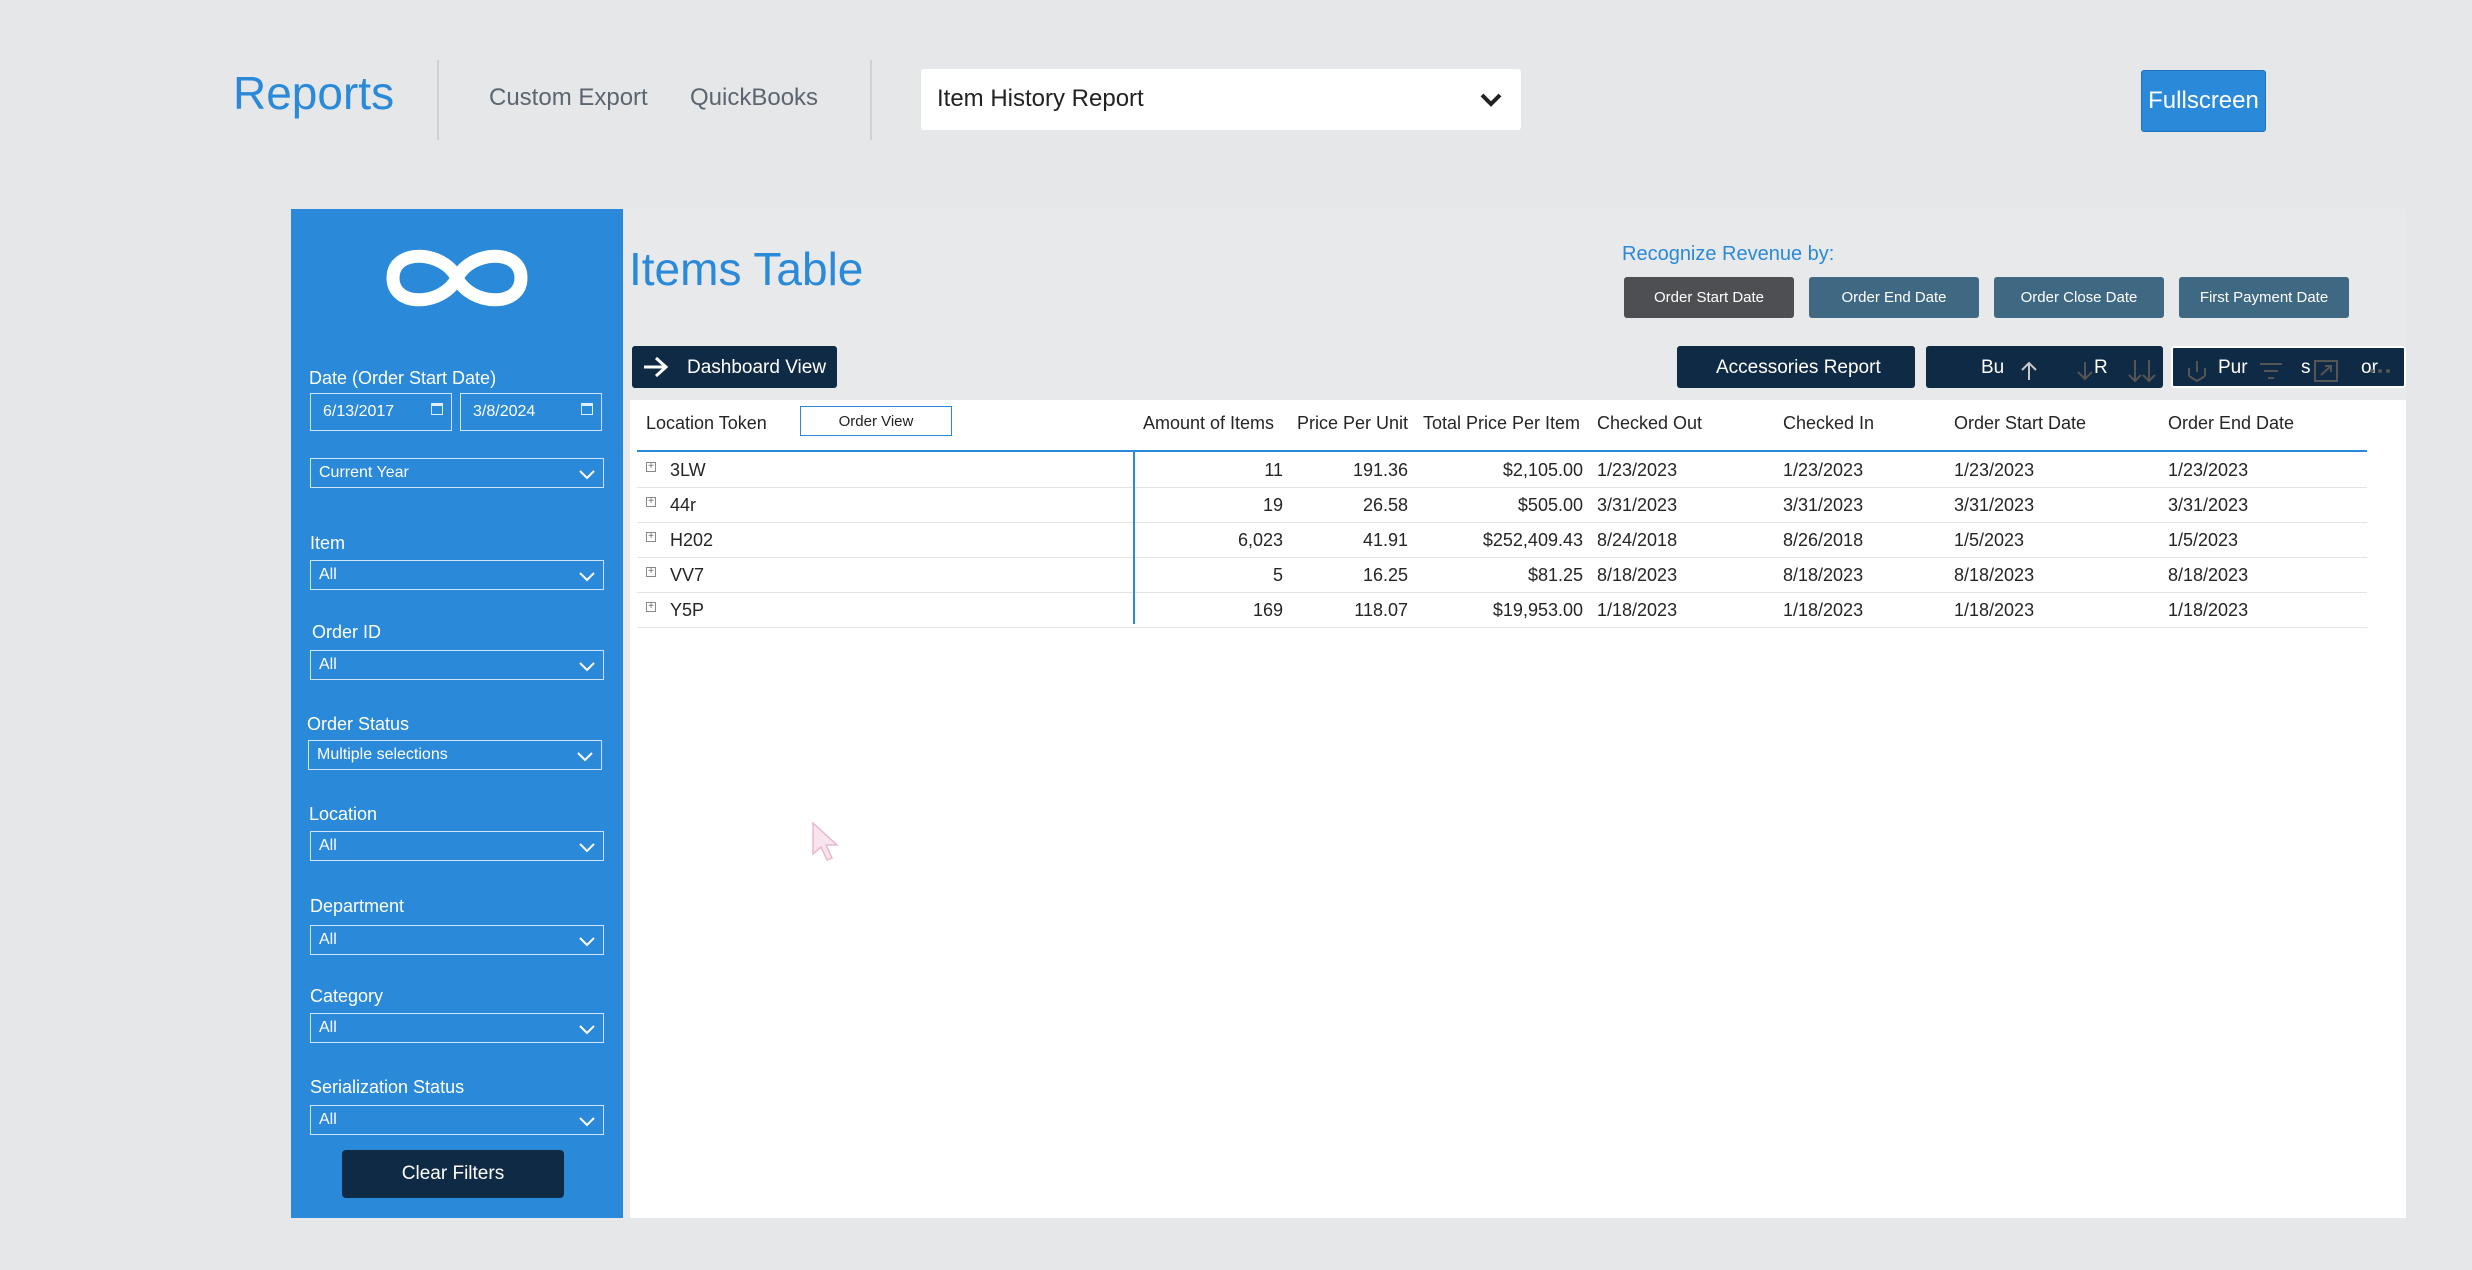 This screenshot has height=1270, width=2472. Describe the element at coordinates (2264, 297) in the screenshot. I see `first-payment-date-button: First Payment Date` at that location.